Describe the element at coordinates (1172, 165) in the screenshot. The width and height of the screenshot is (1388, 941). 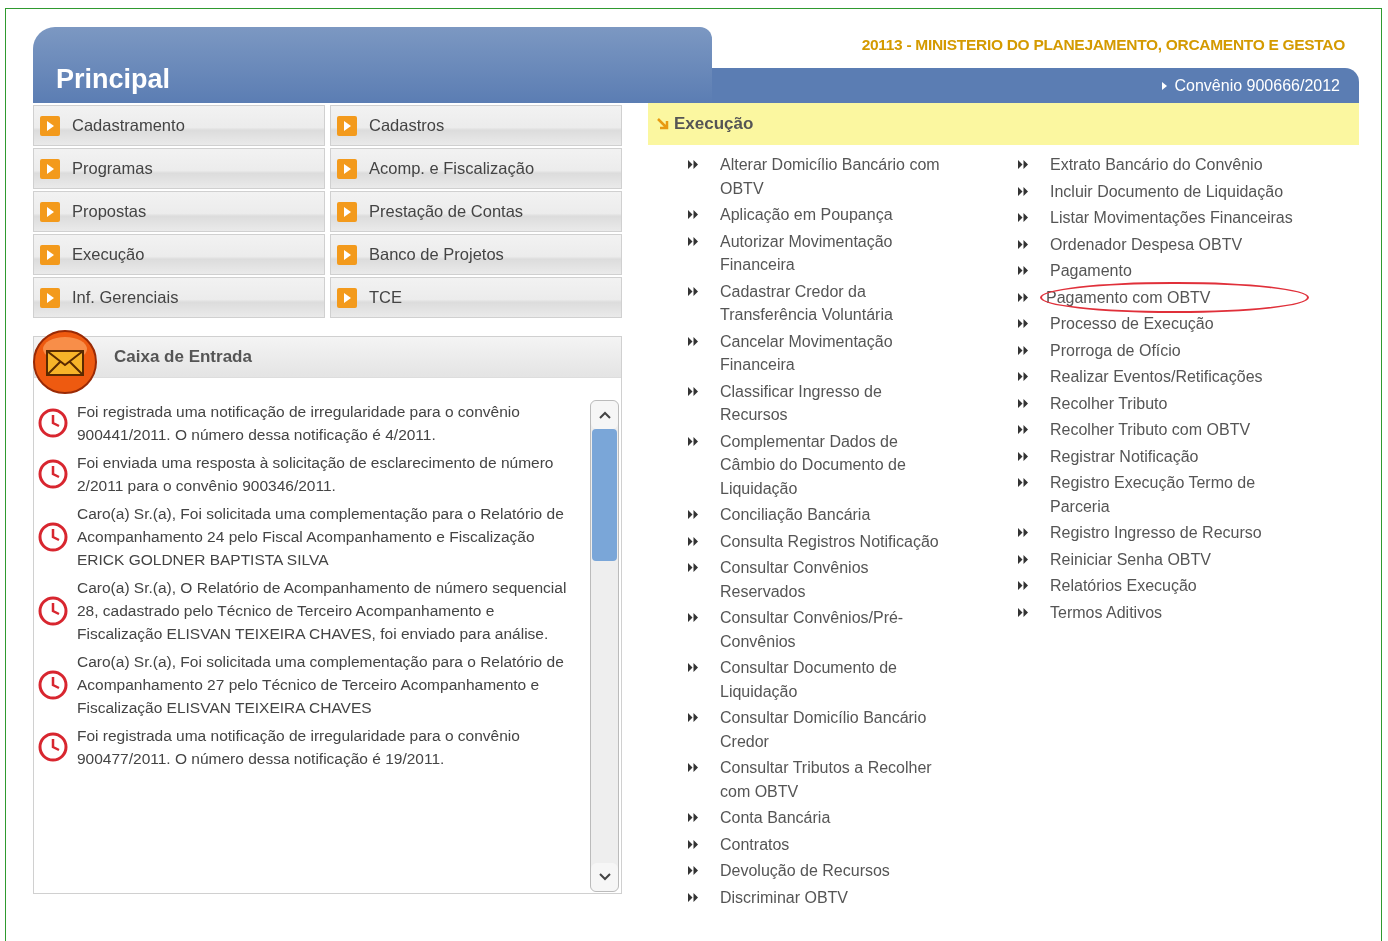
I see `menu-link: Extrato Bancário do Convênio` at that location.